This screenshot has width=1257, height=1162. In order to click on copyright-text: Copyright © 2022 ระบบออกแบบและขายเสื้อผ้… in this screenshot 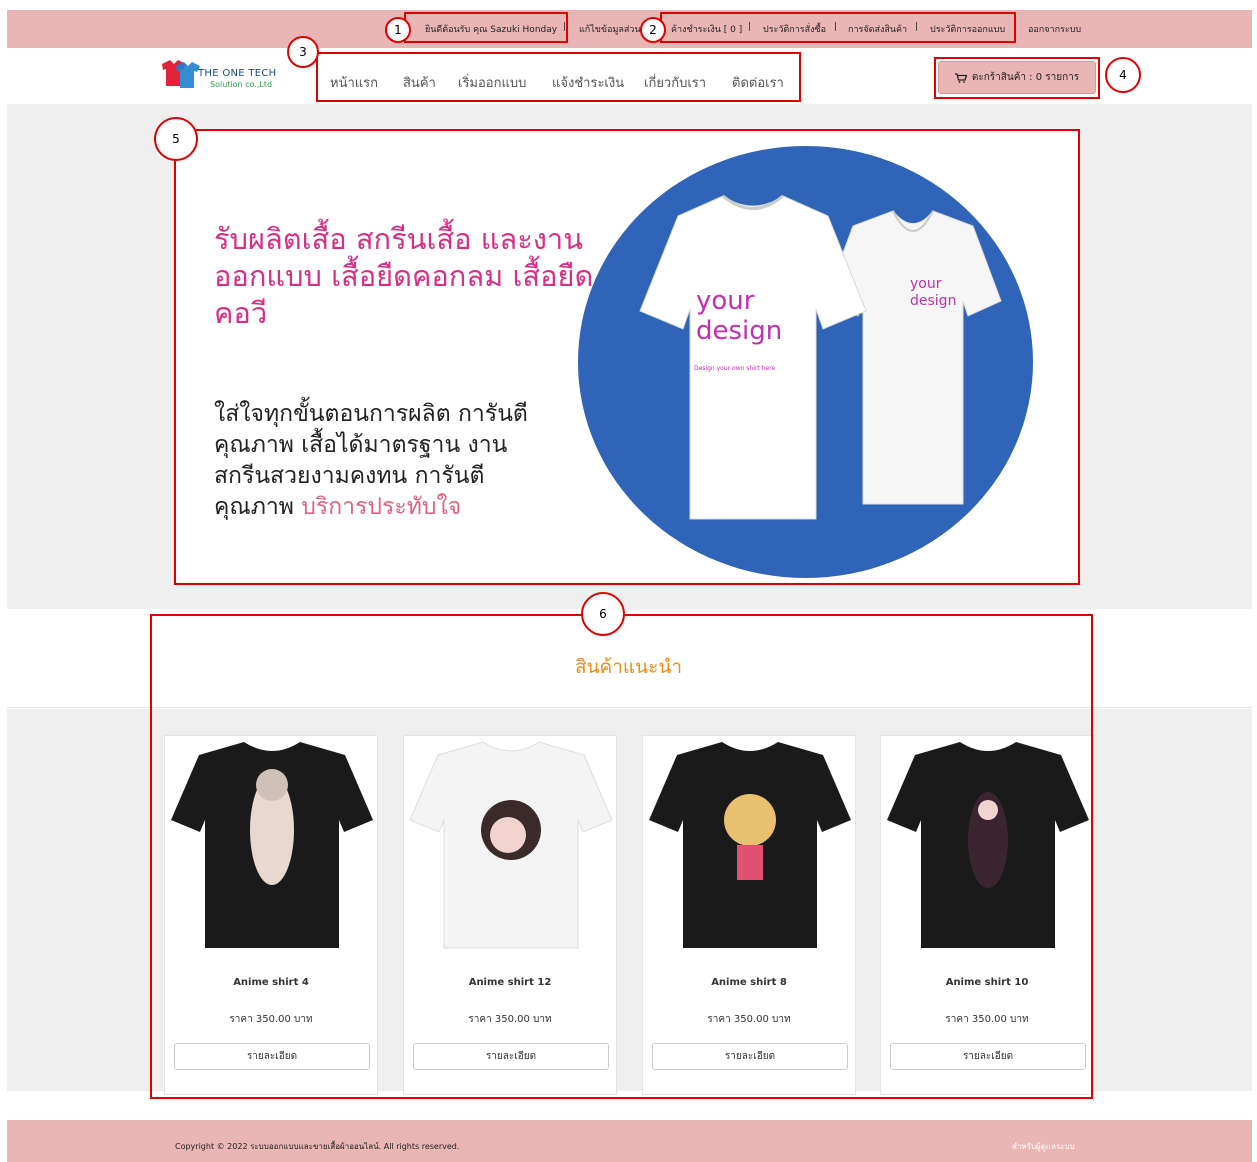, I will do `click(317, 1146)`.